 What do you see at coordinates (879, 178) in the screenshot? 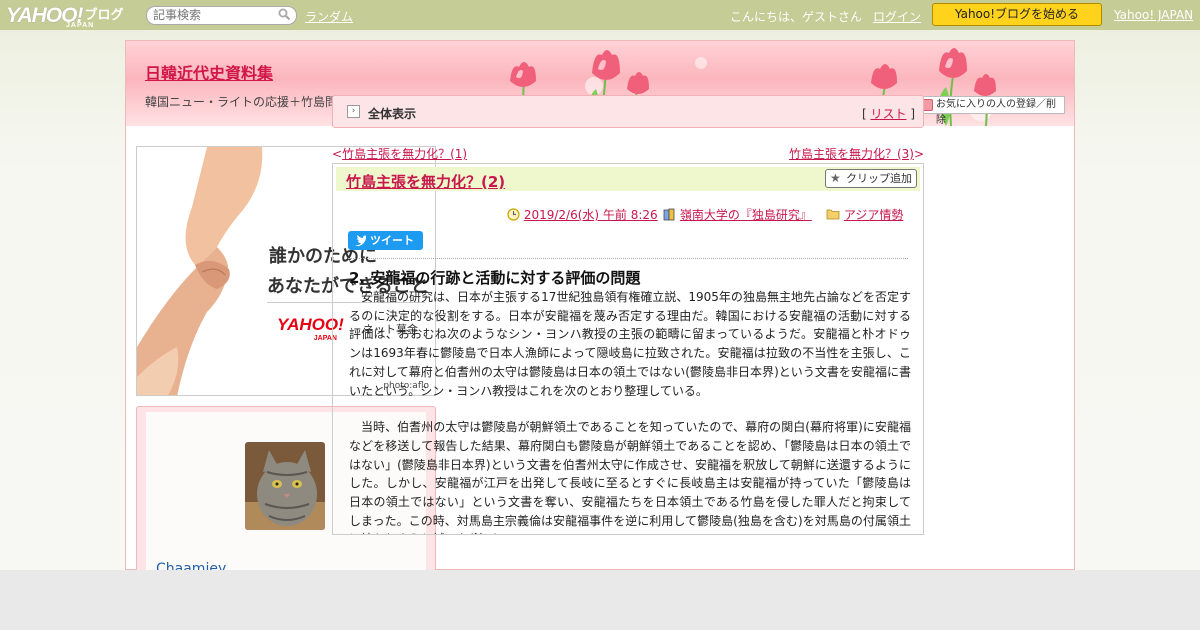
I see `clip-button-label: クリップ追加` at bounding box center [879, 178].